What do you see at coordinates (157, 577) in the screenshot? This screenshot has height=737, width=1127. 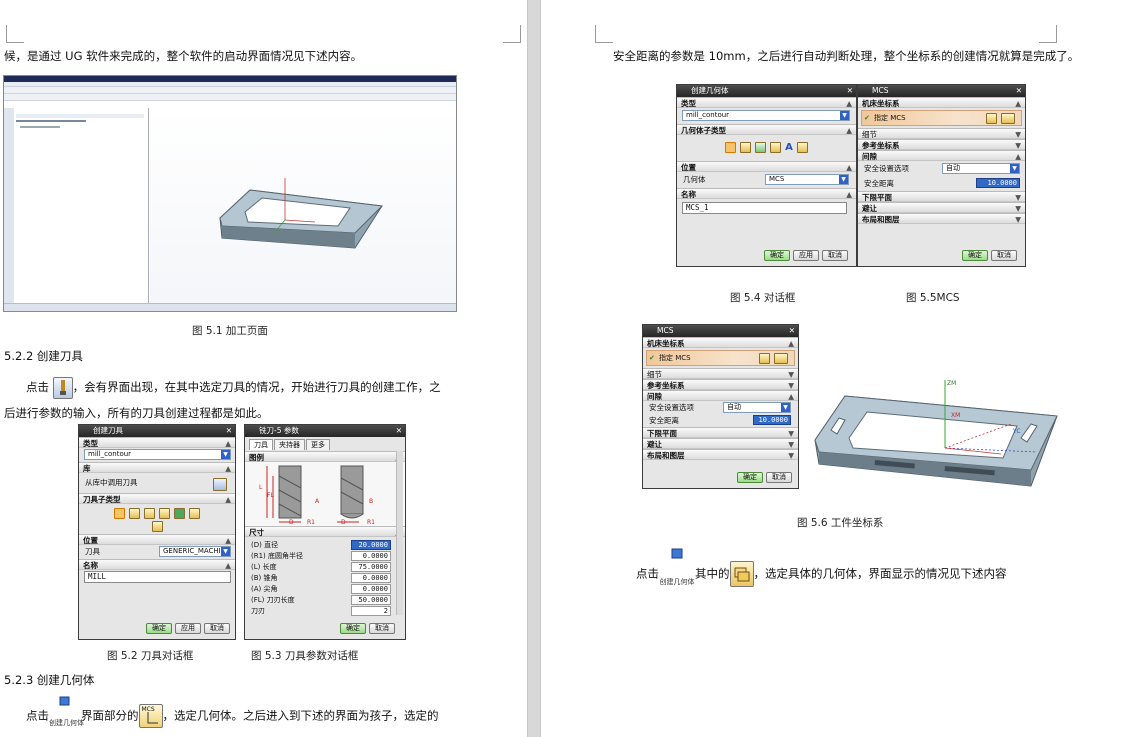 I see `tool-name-input: MILL` at bounding box center [157, 577].